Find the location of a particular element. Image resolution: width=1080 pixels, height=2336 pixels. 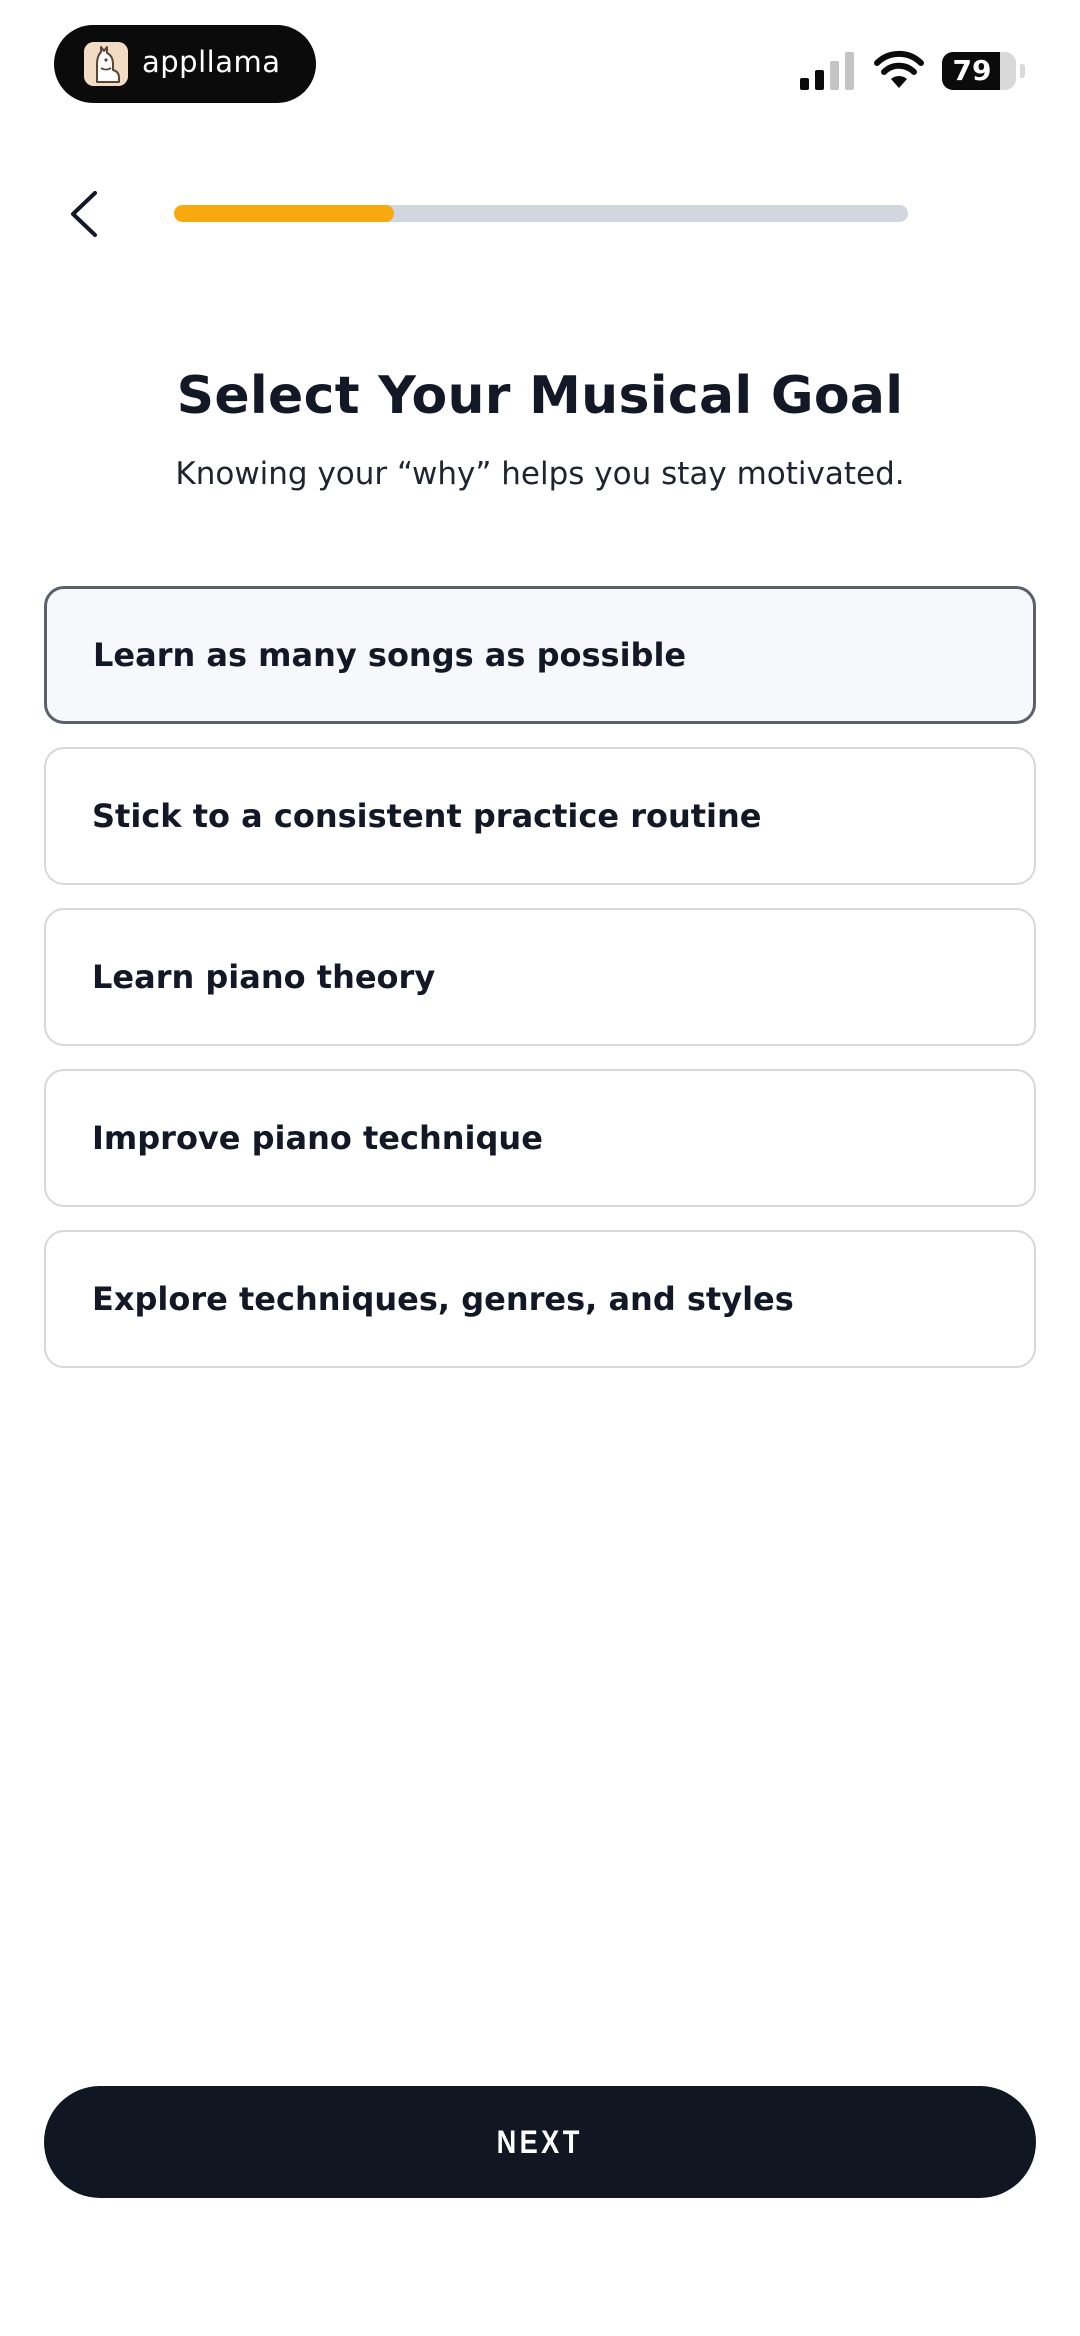

battery-tip is located at coordinates (1022, 71).